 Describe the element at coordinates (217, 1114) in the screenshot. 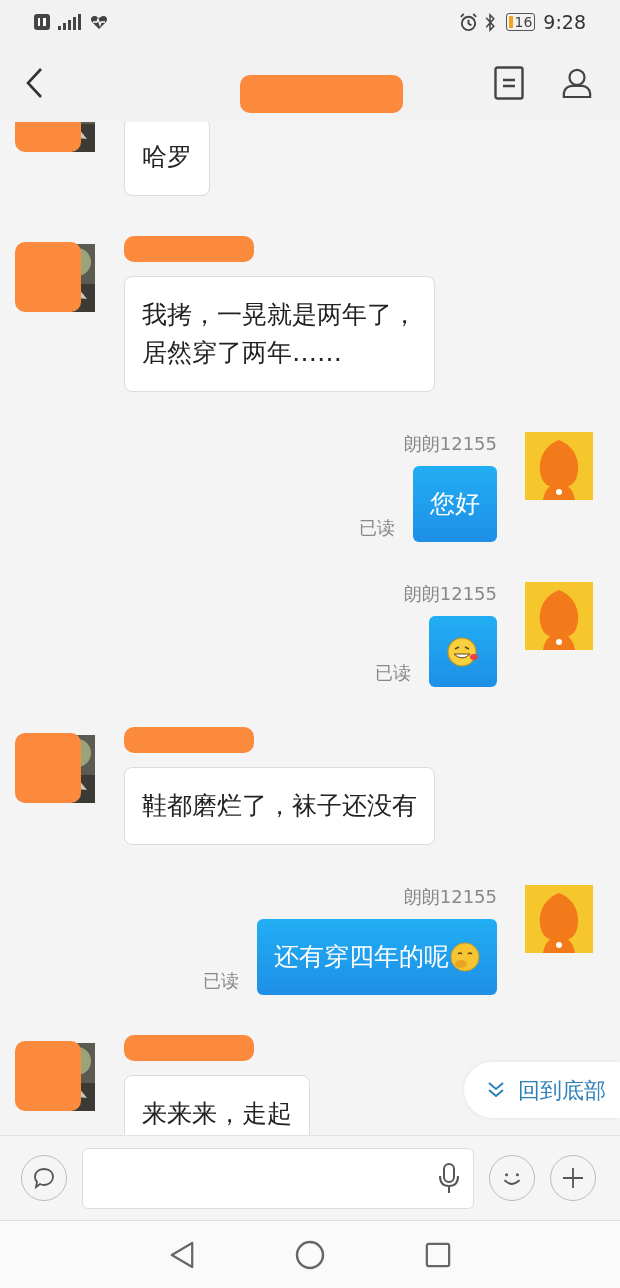

I see `message-line: 来来来，走起` at that location.